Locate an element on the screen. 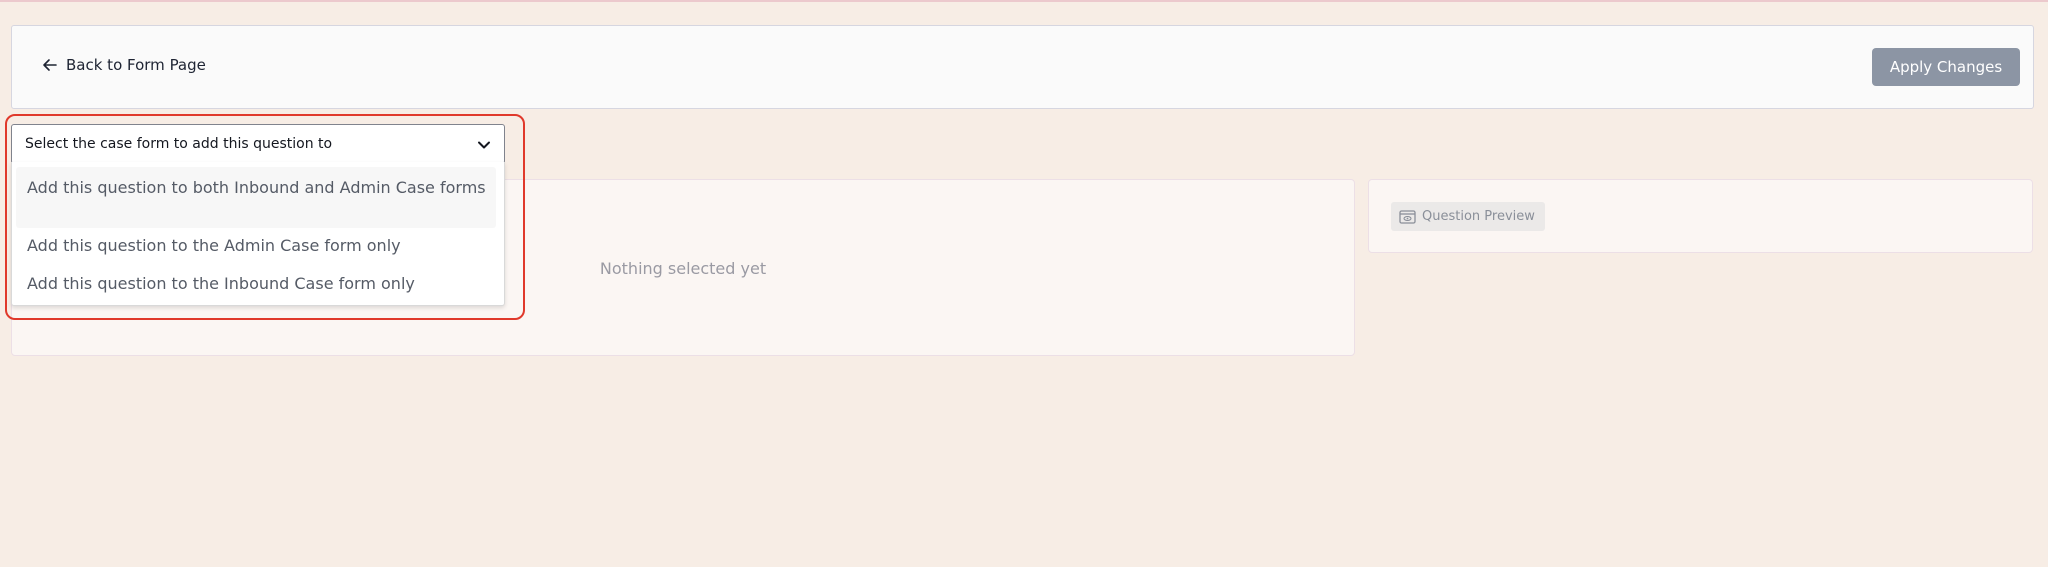 Image resolution: width=2048 pixels, height=567 pixels. back-to-form-link: Back to Form Page is located at coordinates (124, 65).